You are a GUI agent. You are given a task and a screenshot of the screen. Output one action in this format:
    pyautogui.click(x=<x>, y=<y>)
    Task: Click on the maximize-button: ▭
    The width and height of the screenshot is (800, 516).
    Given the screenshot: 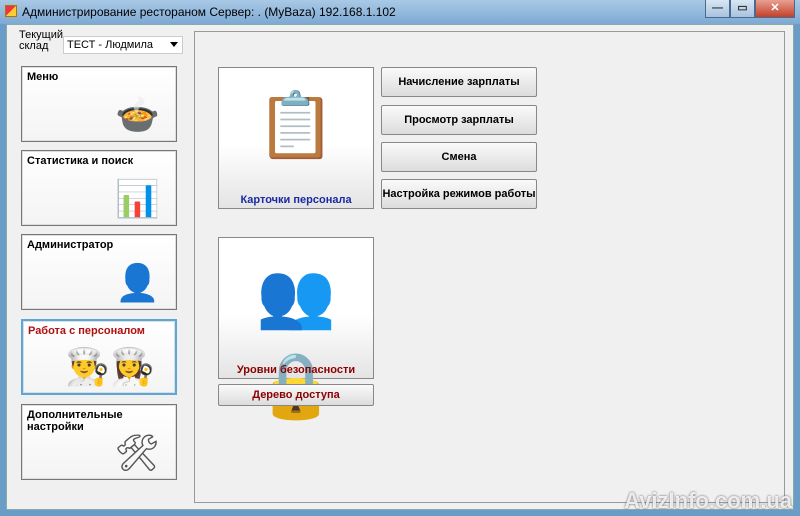 What is the action you would take?
    pyautogui.click(x=742, y=9)
    